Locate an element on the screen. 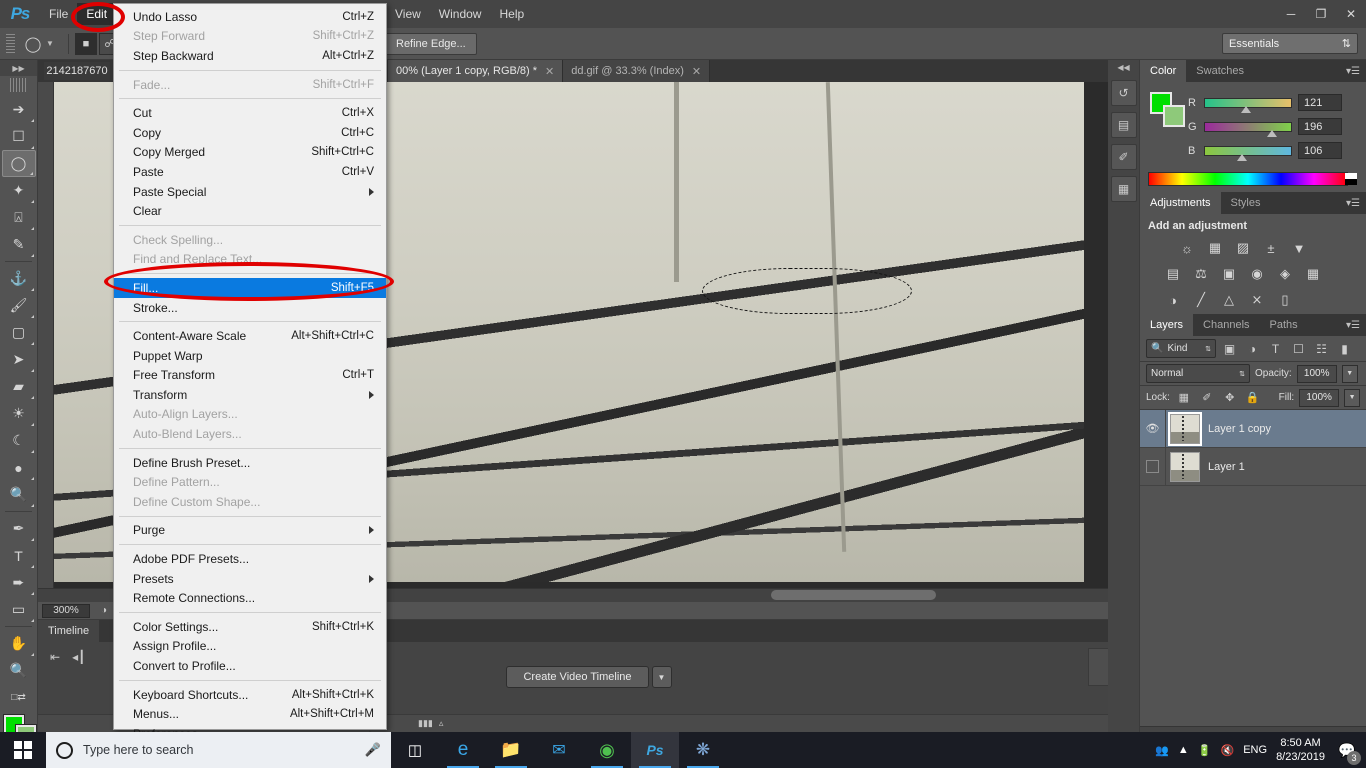 This screenshot has width=1366, height=768. green-value-field: 196 is located at coordinates (1320, 126).